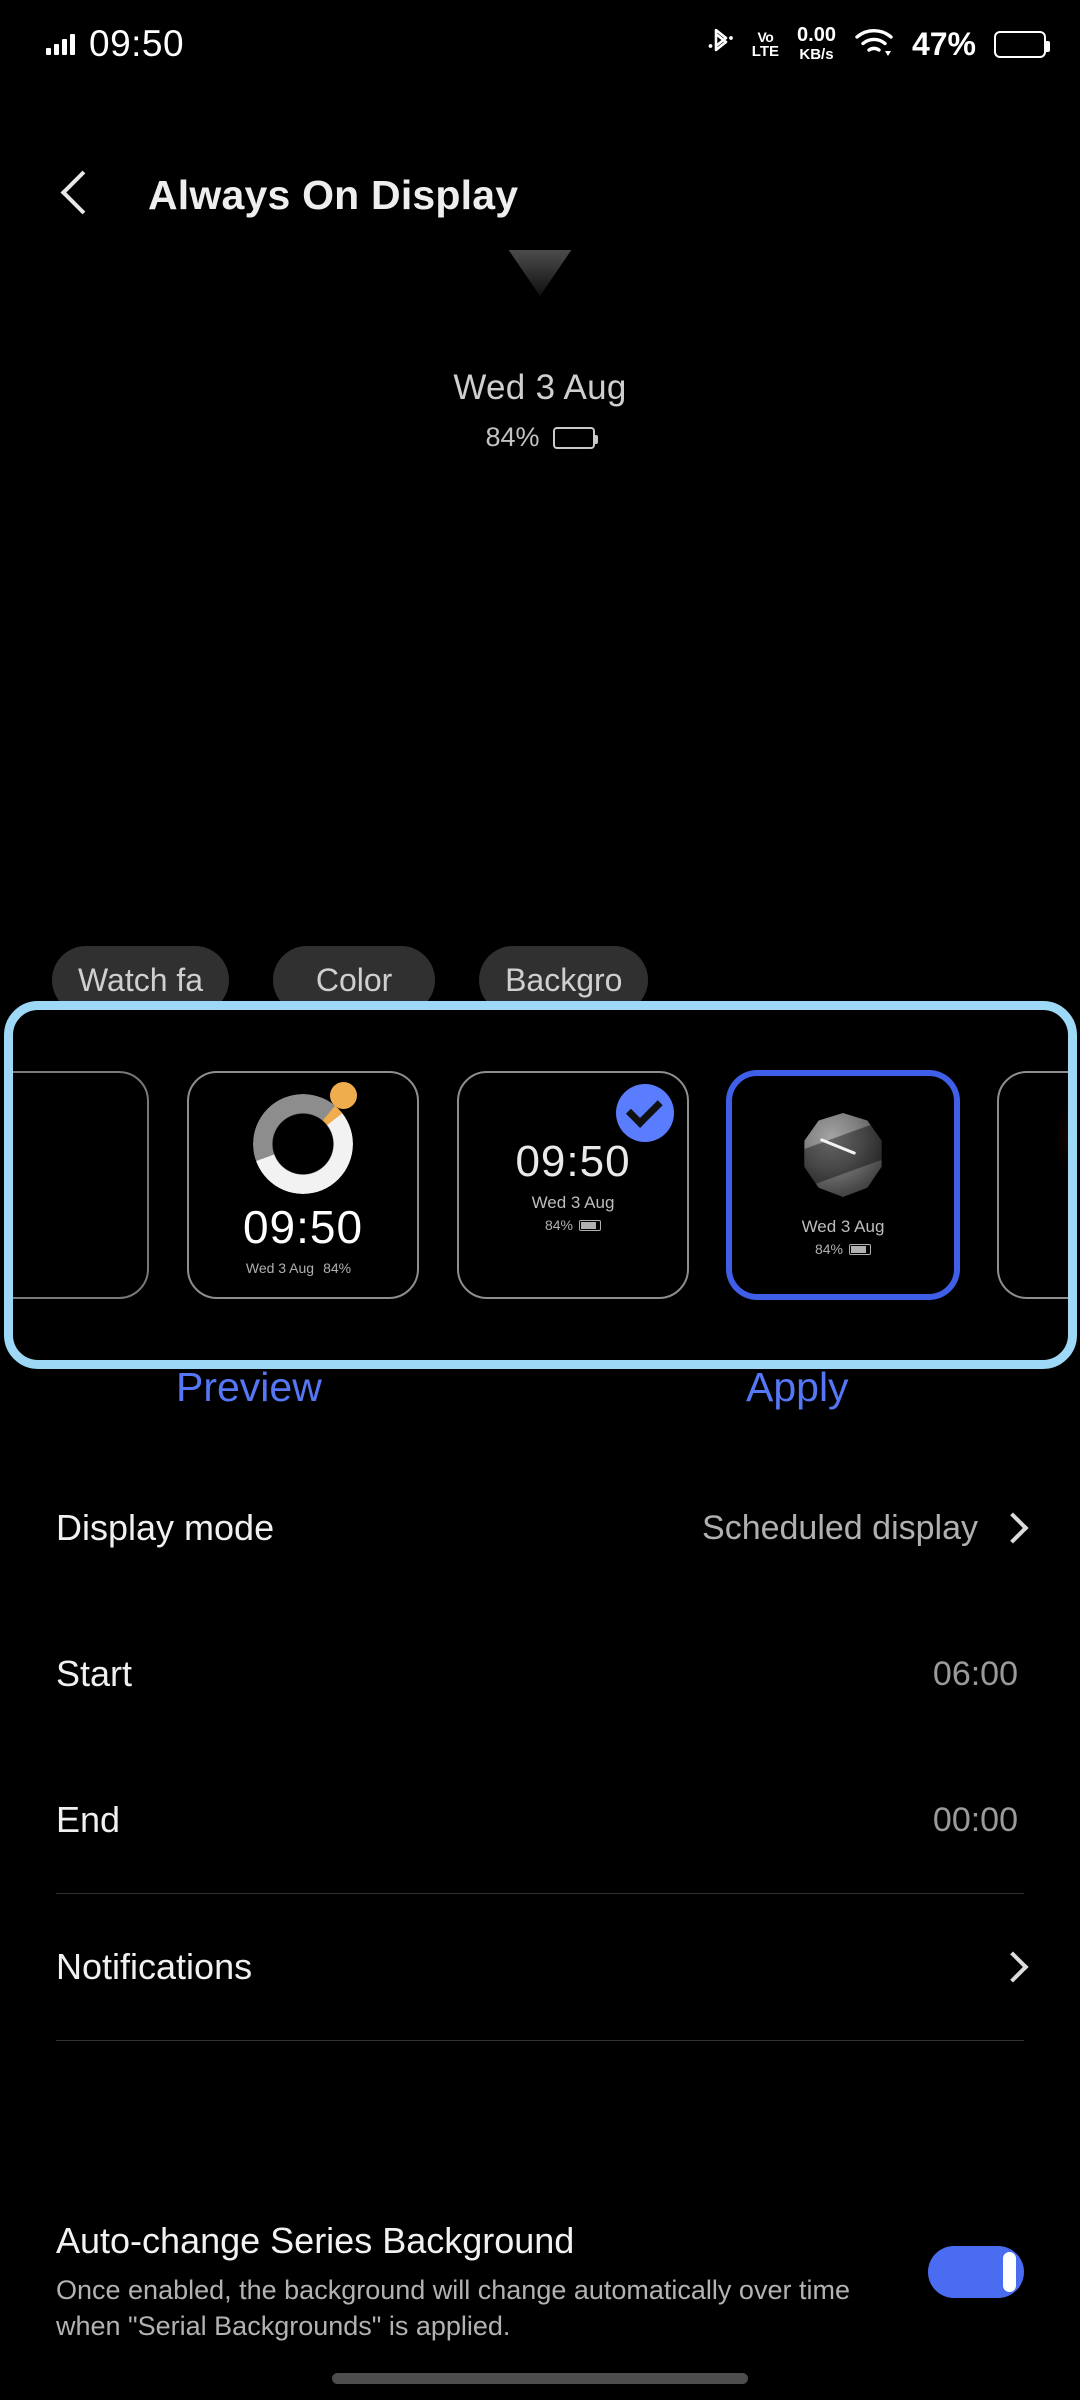 Image resolution: width=1080 pixels, height=2400 pixels. What do you see at coordinates (141, 979) in the screenshot?
I see `tab-watch-face-label: Watch fa` at bounding box center [141, 979].